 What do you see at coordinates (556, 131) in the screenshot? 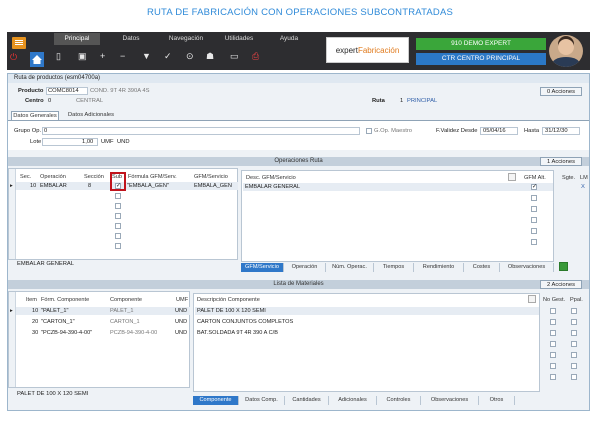
I see `hasta-value: 31/12/30` at bounding box center [556, 131].